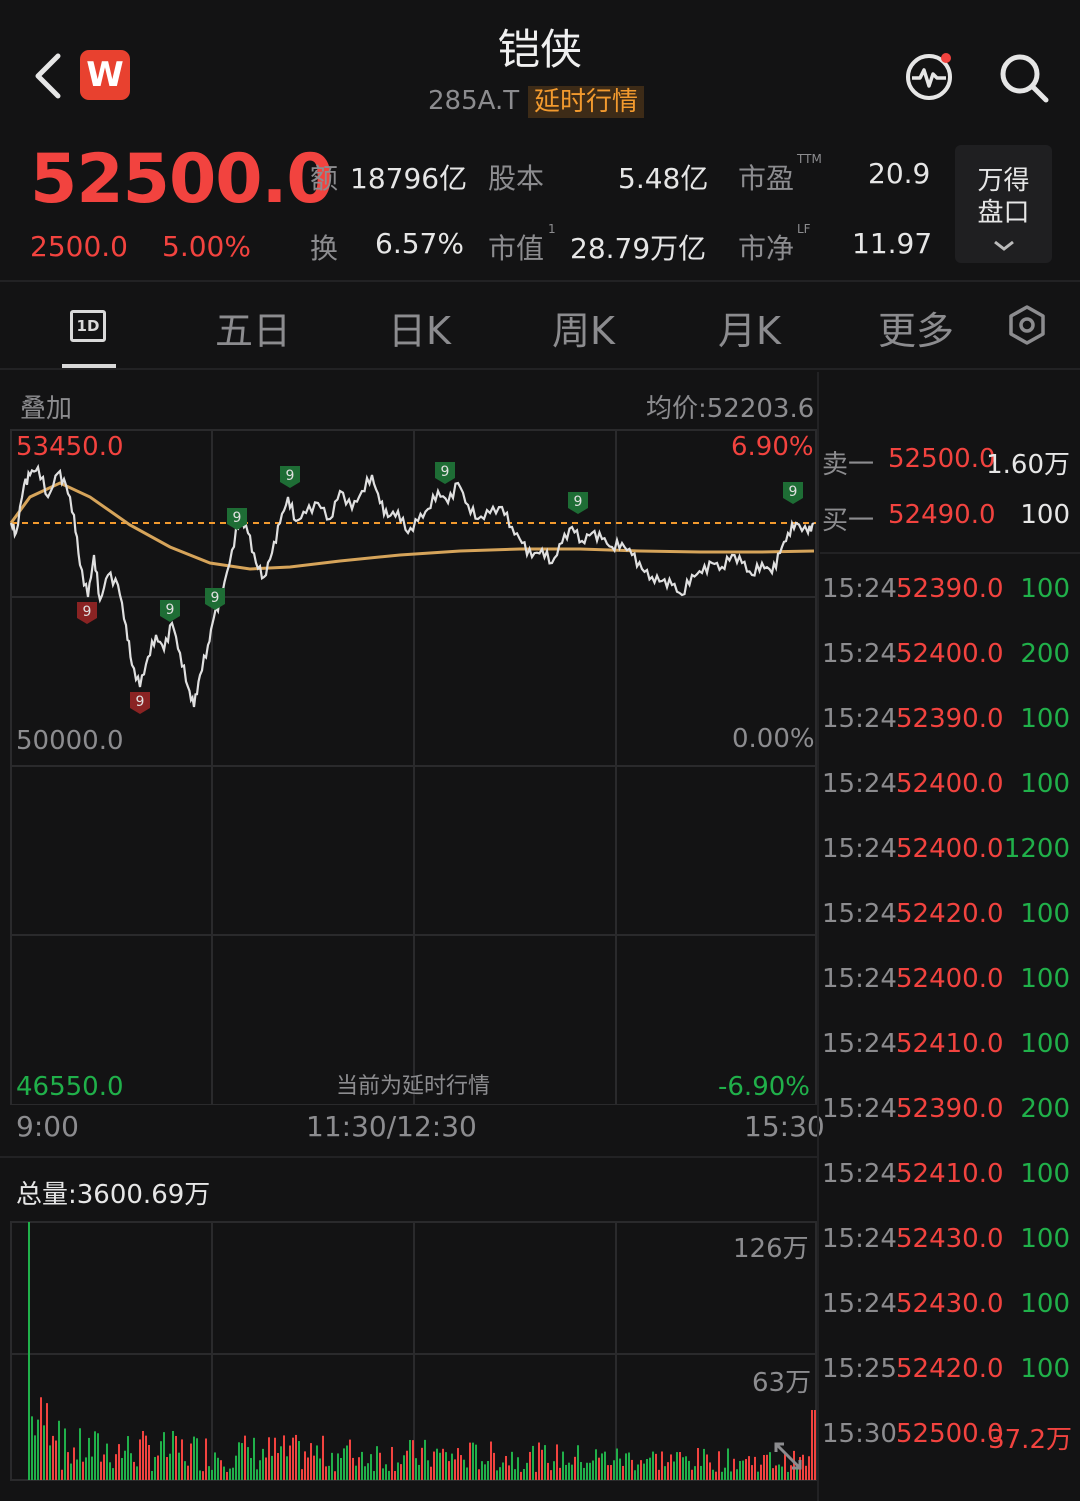  What do you see at coordinates (1024, 78) in the screenshot?
I see `search-icon` at bounding box center [1024, 78].